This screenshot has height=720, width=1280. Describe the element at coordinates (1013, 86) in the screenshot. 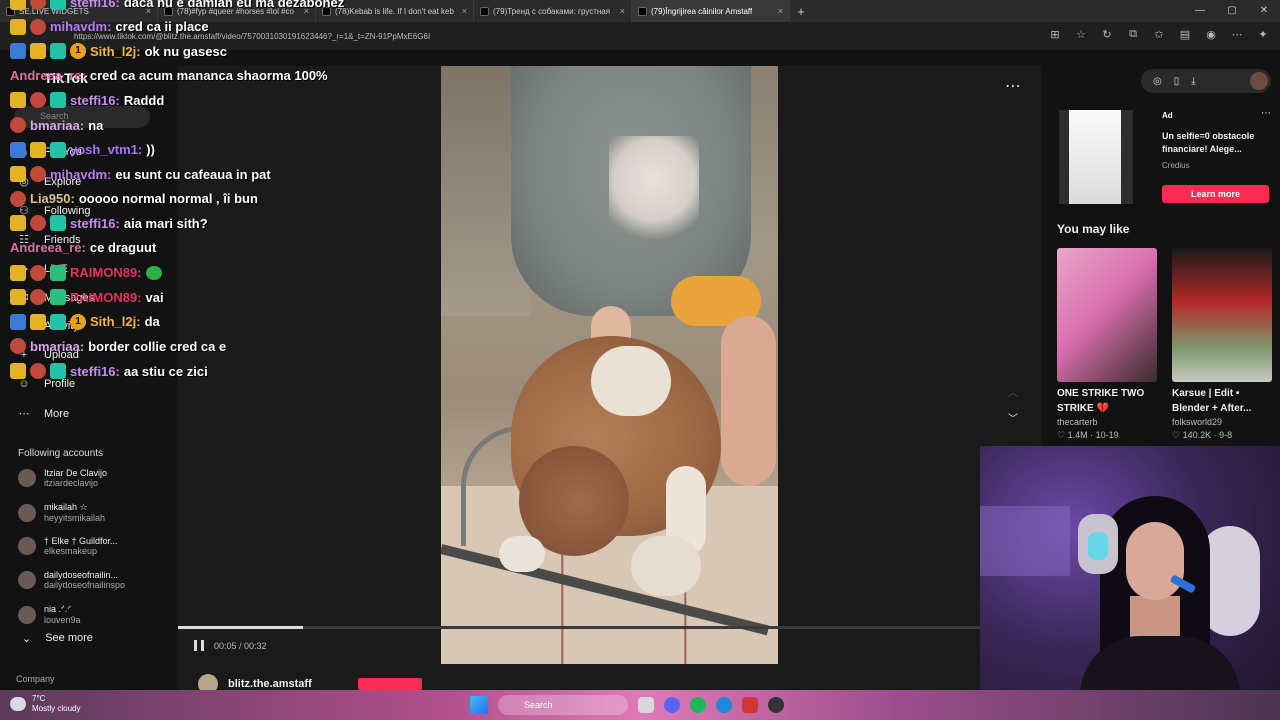

I see `video-more-icon: ⋯` at that location.